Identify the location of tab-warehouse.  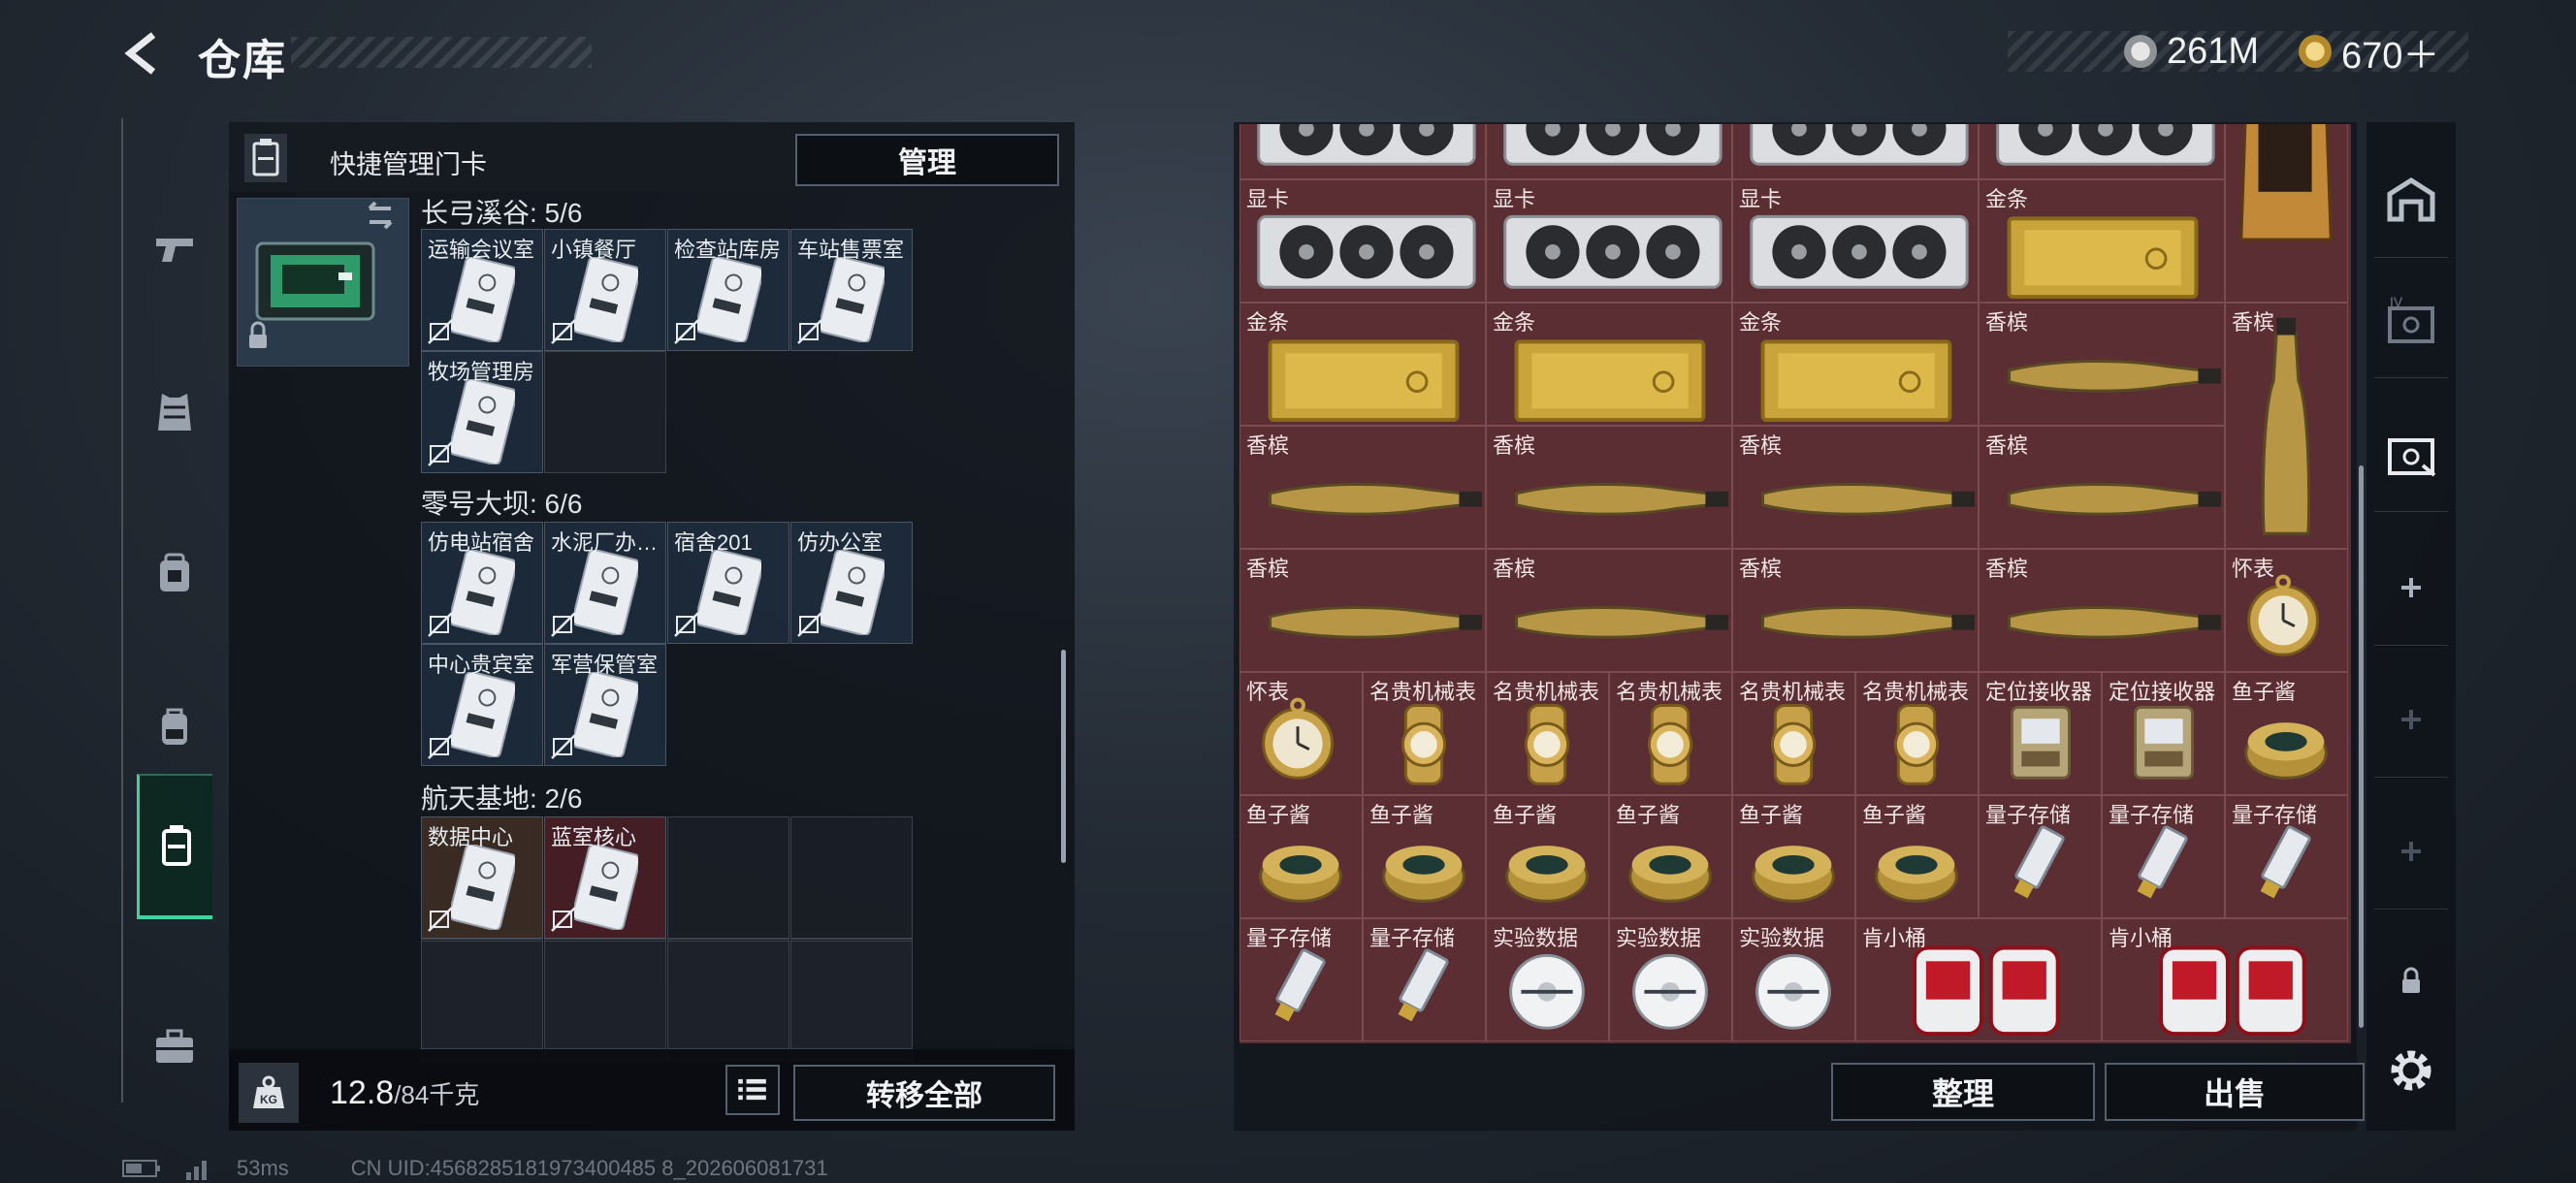
(2411, 200).